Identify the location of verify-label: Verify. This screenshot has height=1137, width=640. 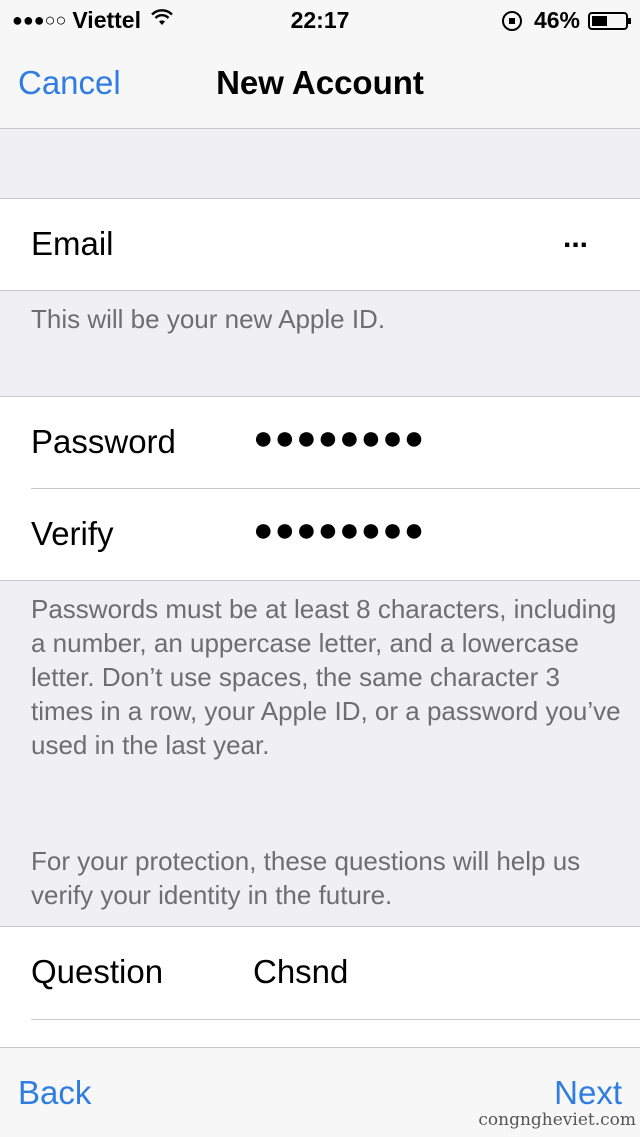
(72, 533).